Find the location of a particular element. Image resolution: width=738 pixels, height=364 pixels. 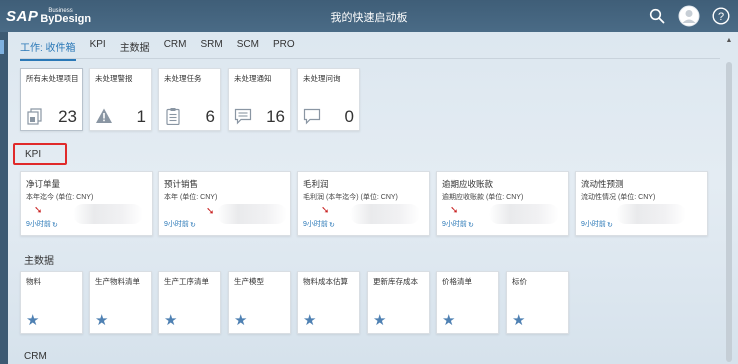

kpi-title: 流动性预测 is located at coordinates (602, 184).